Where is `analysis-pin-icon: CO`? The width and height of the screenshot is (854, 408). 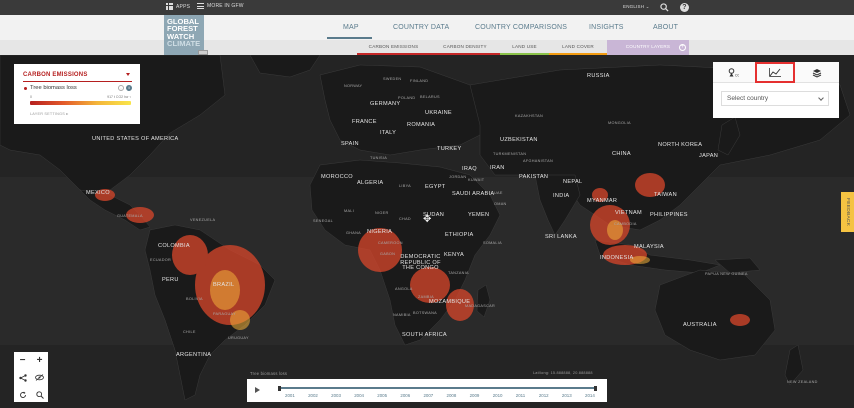
analysis-pin-icon: CO is located at coordinates (733, 72).